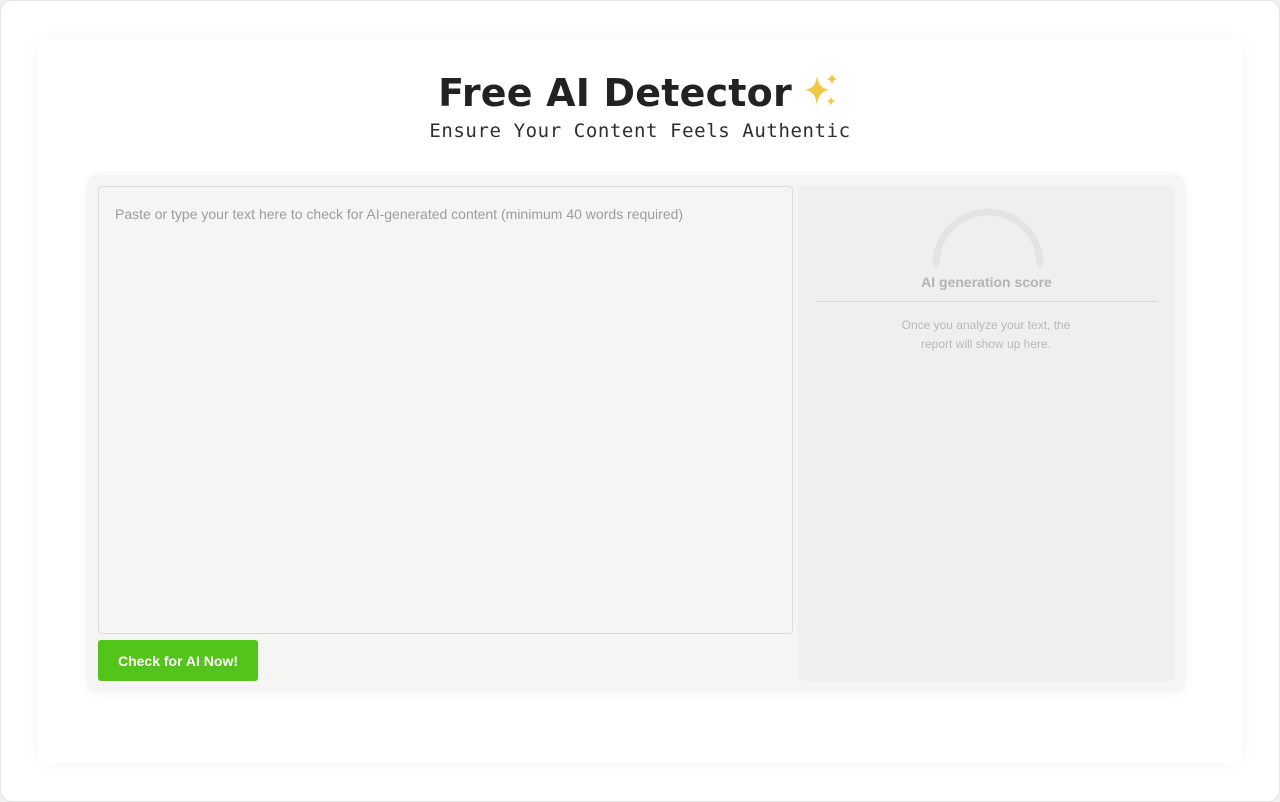 Image resolution: width=1280 pixels, height=802 pixels. Describe the element at coordinates (821, 89) in the screenshot. I see `sparkles-icon` at that location.